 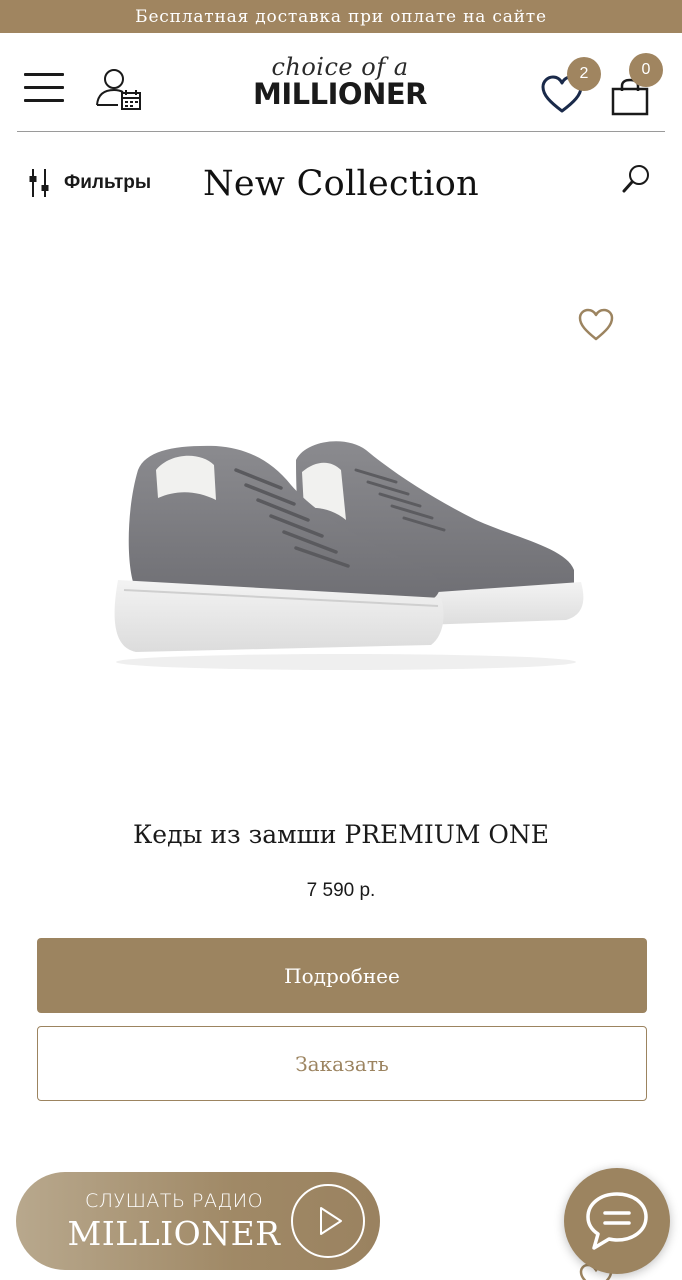 I want to click on details-button: Подробнее, so click(x=342, y=975).